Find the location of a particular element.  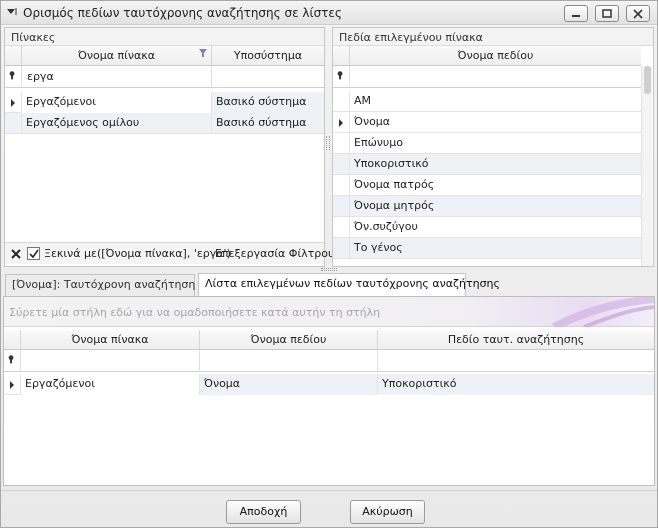

field-row: Όν.συζύγου is located at coordinates (487, 227).